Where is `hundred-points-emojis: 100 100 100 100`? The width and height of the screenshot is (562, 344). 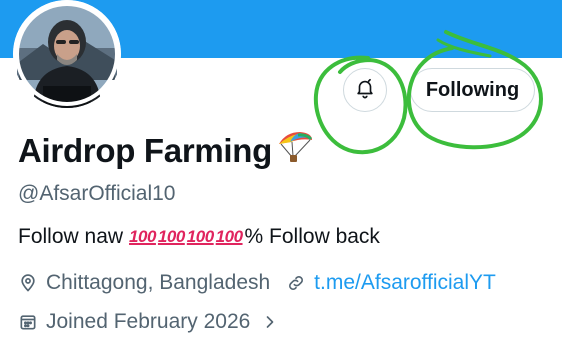
hundred-points-emojis: 100 100 100 100 is located at coordinates (187, 237).